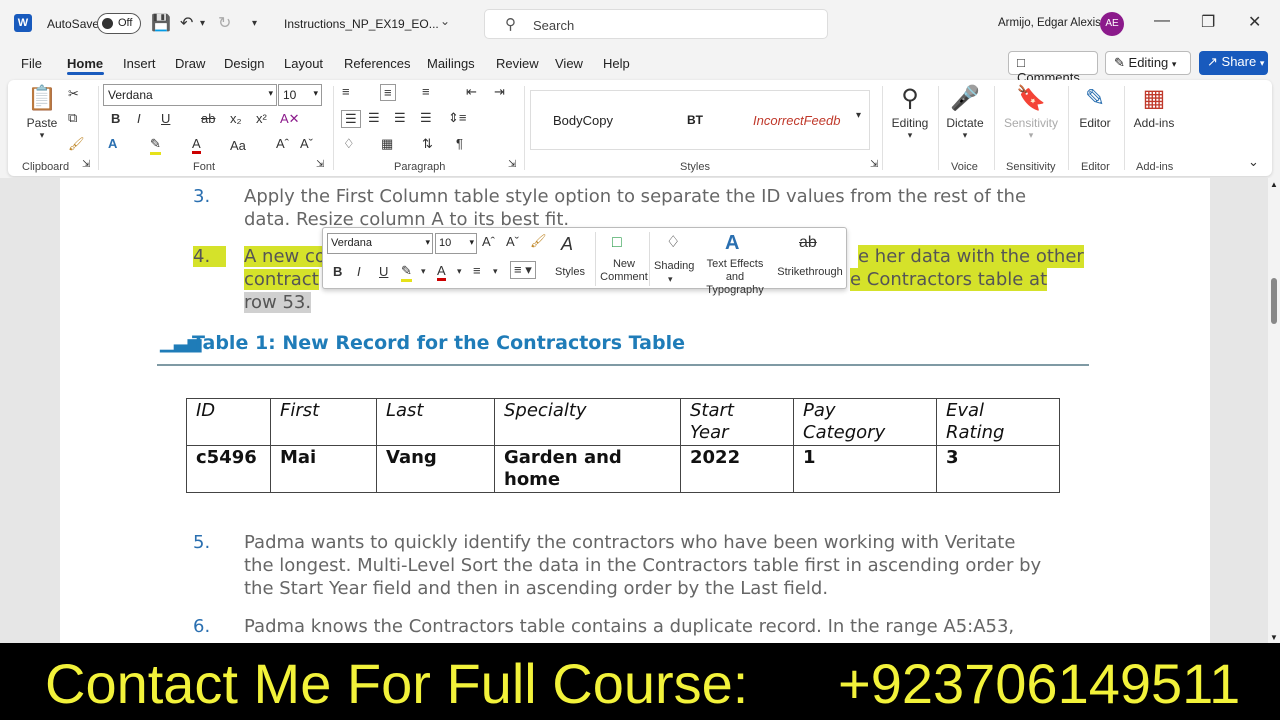 This screenshot has height=720, width=1280. Describe the element at coordinates (388, 92) in the screenshot. I see `numbering-icon: ≡` at that location.